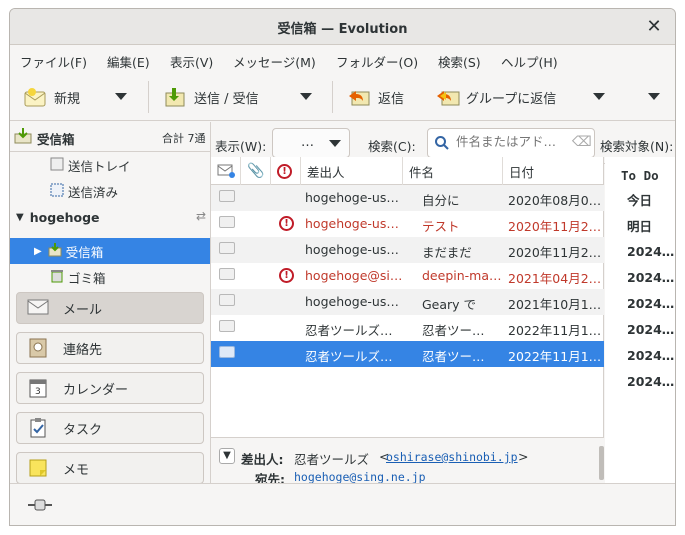 The width and height of the screenshot is (685, 535). Describe the element at coordinates (227, 456) in the screenshot. I see `collapse-header-icon: ▼` at that location.